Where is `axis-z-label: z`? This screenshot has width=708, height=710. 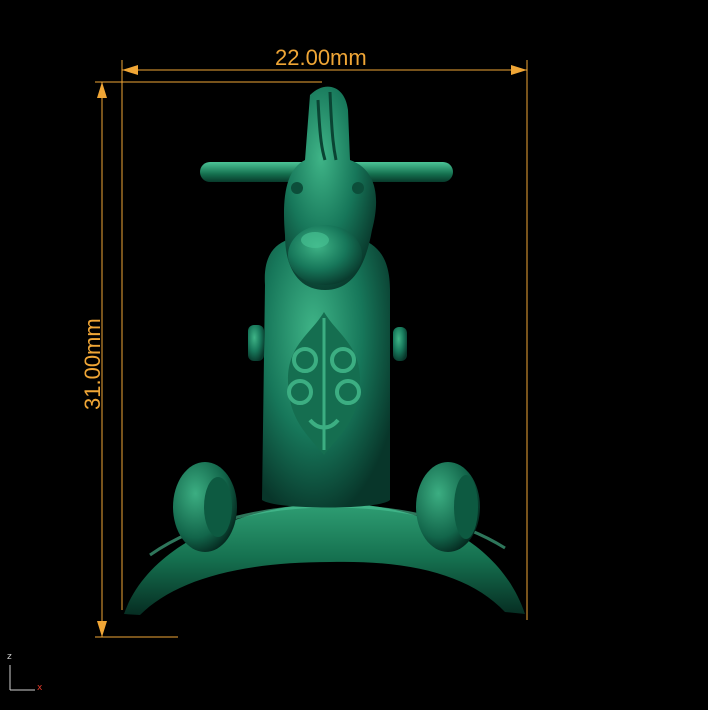
axis-z-label: z is located at coordinates (9, 657).